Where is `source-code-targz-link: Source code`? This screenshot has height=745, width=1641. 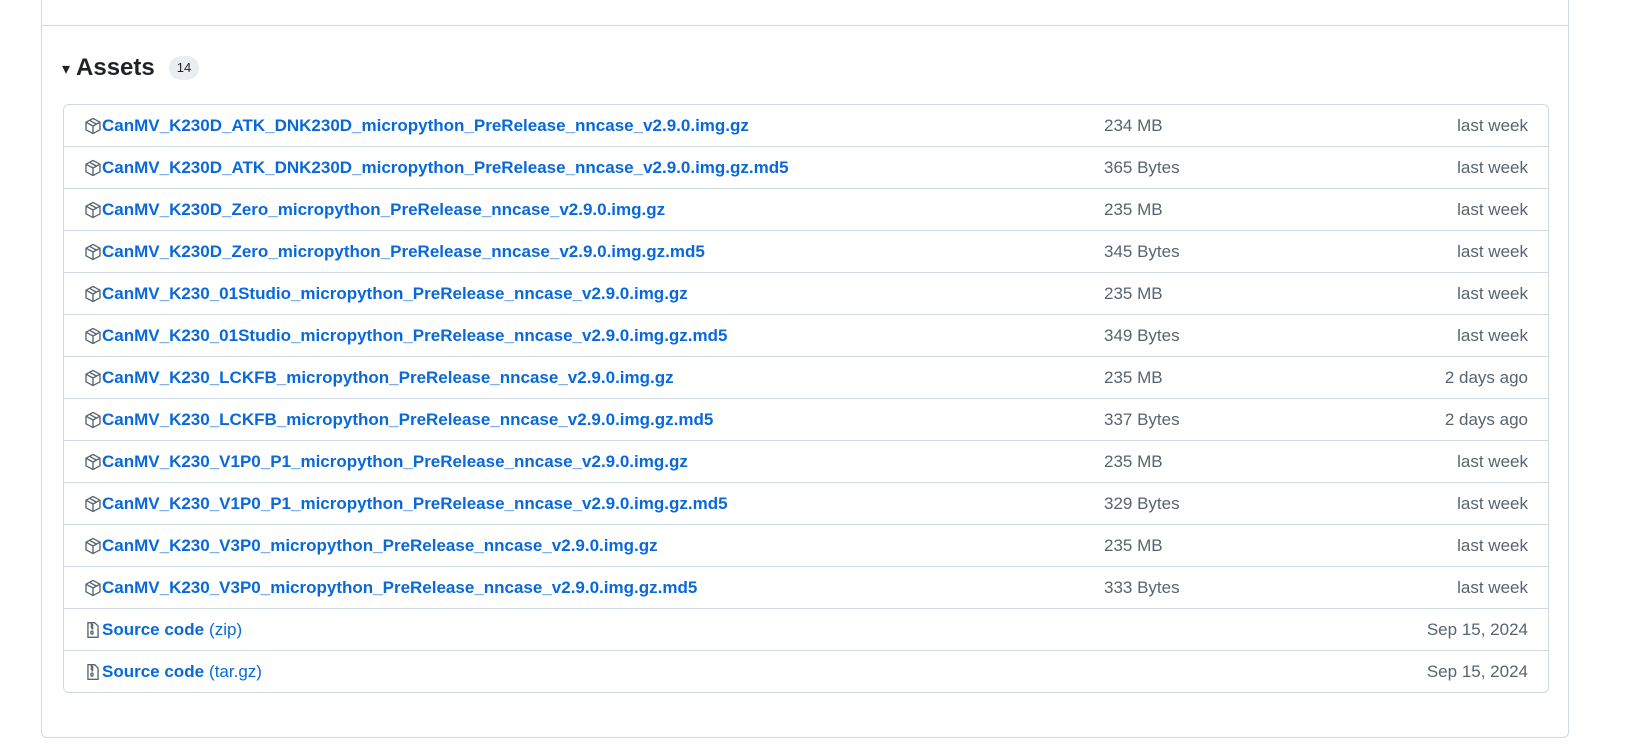 source-code-targz-link: Source code is located at coordinates (153, 672).